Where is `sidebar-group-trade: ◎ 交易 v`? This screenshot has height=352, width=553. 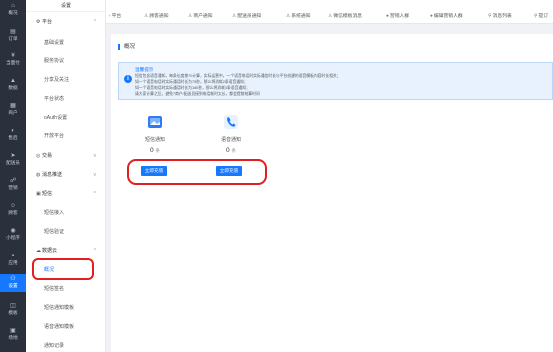
sidebar-group-trade: ◎ 交易 v is located at coordinates (66, 156).